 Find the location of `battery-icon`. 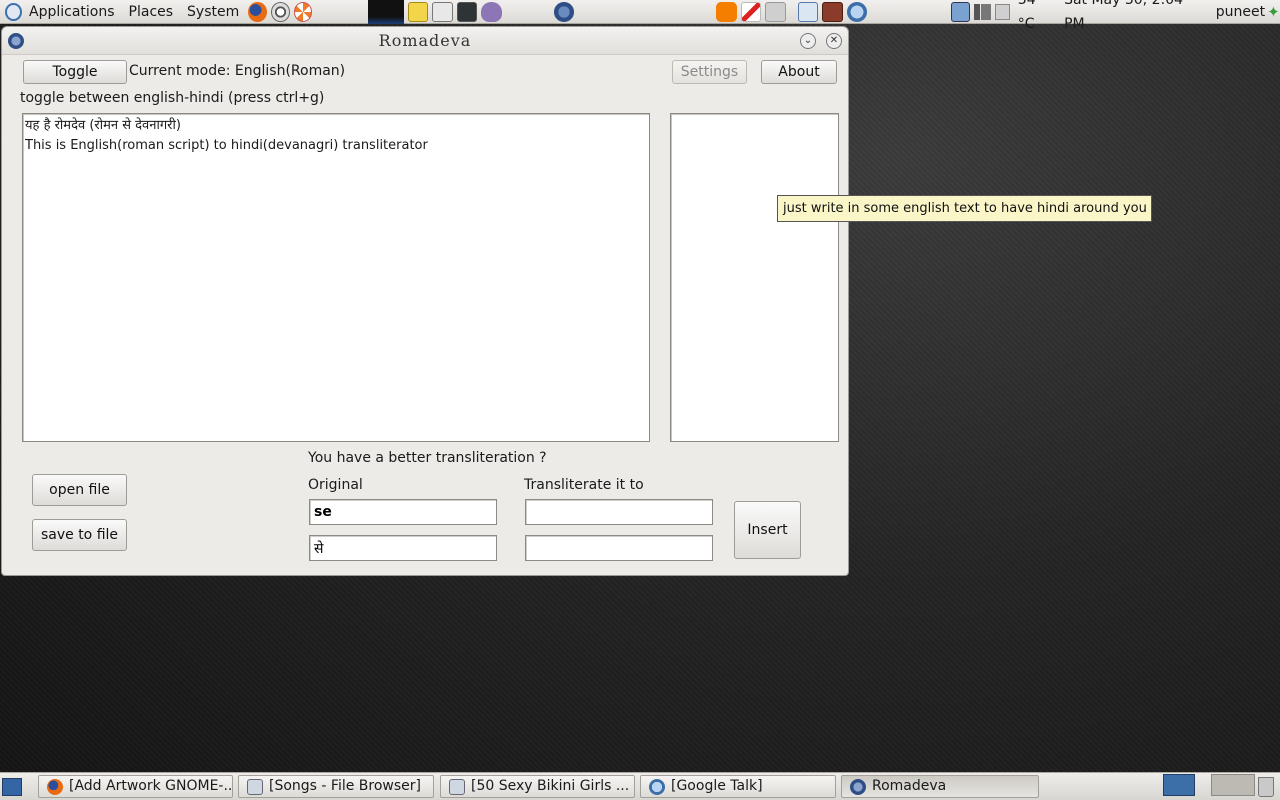

battery-icon is located at coordinates (1002, 11).